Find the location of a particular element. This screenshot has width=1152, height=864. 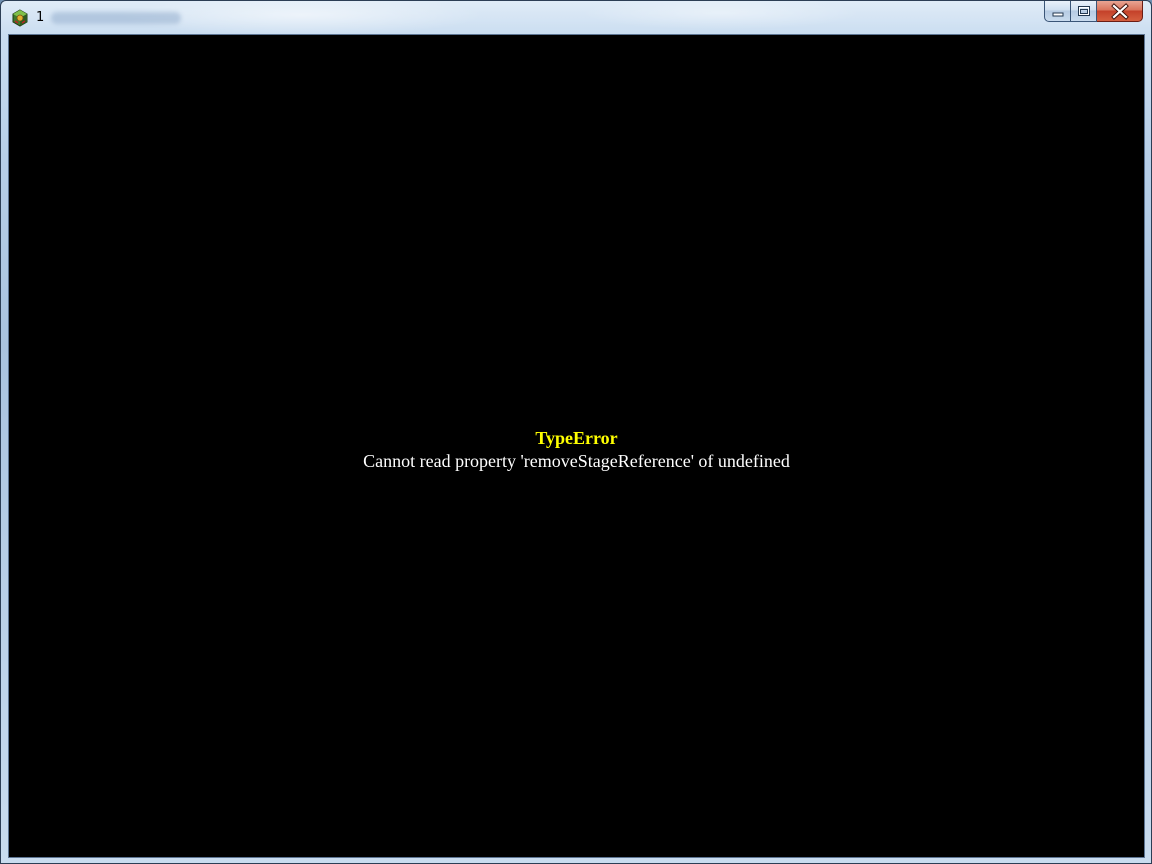

caption-buttons is located at coordinates (1093, 12).